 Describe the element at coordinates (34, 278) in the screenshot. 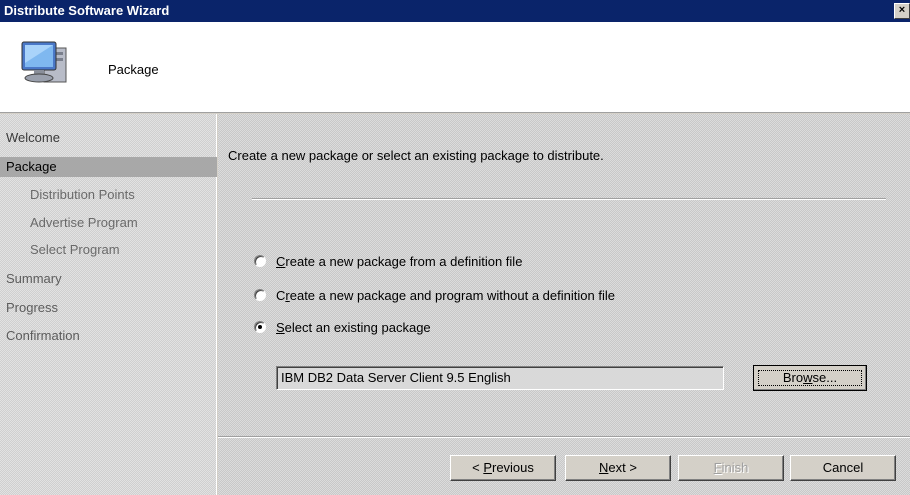

I see `sidebar-item-summary: Summary` at that location.